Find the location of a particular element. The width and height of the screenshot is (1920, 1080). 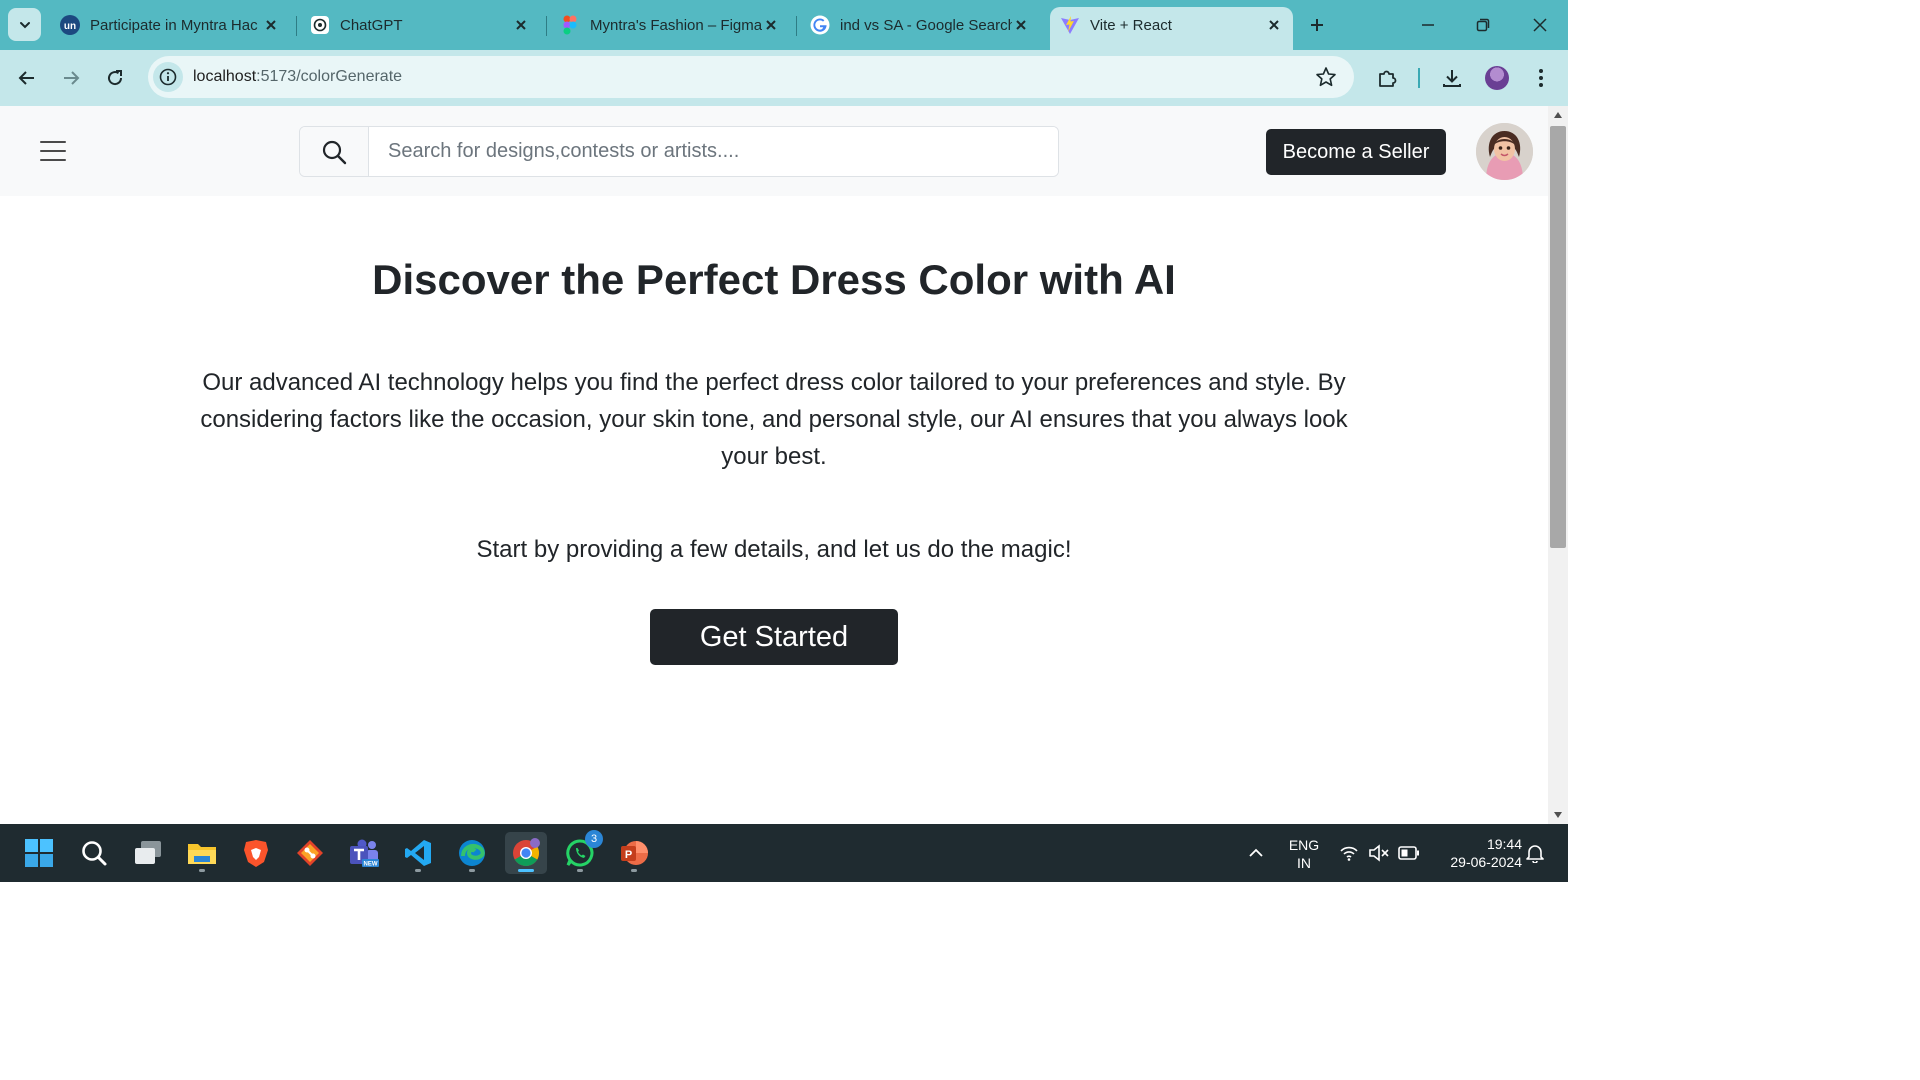

forward-button is located at coordinates (71, 78).